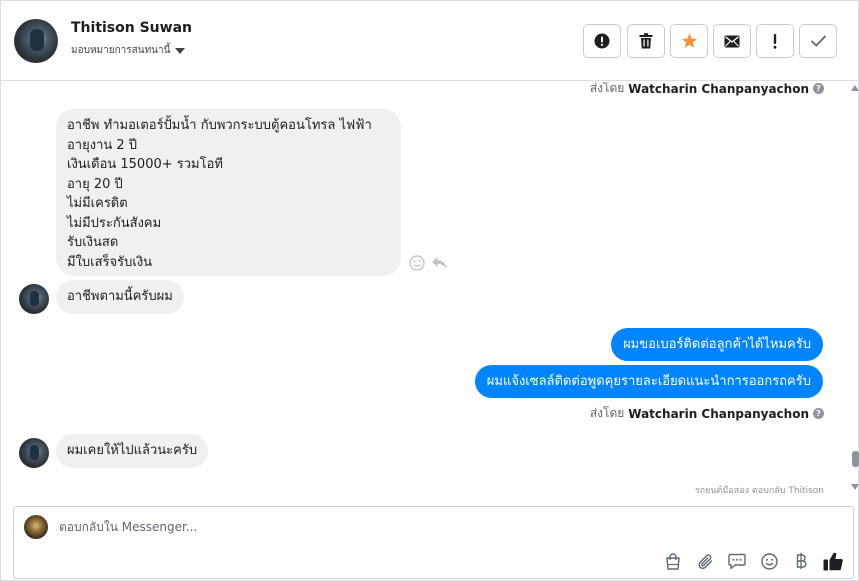  What do you see at coordinates (114, 223) in the screenshot?
I see `message-line: ไม่มีประกันสังคม` at bounding box center [114, 223].